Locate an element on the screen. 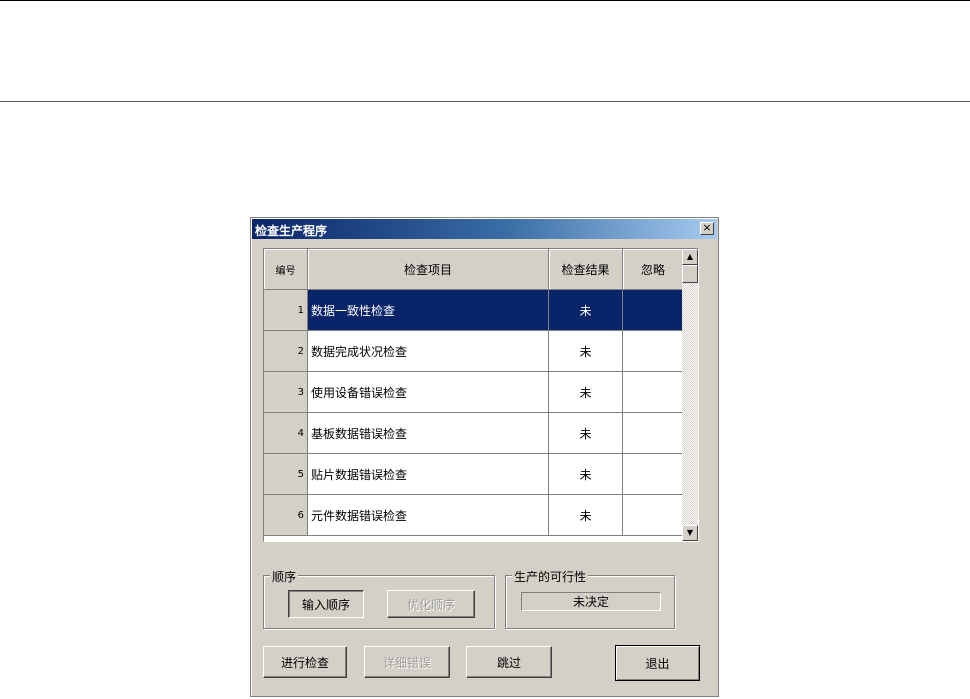  run-check-label: 进行检查 is located at coordinates (304, 662).